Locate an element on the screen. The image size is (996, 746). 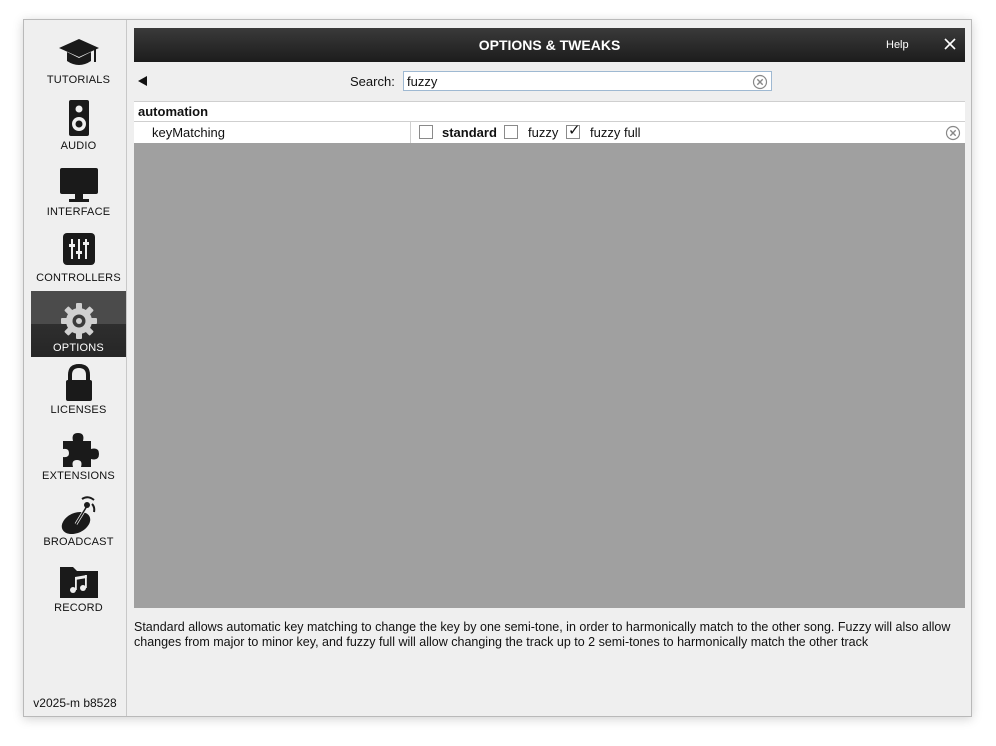
option-label-fuzzy: fuzzy is located at coordinates (543, 132).